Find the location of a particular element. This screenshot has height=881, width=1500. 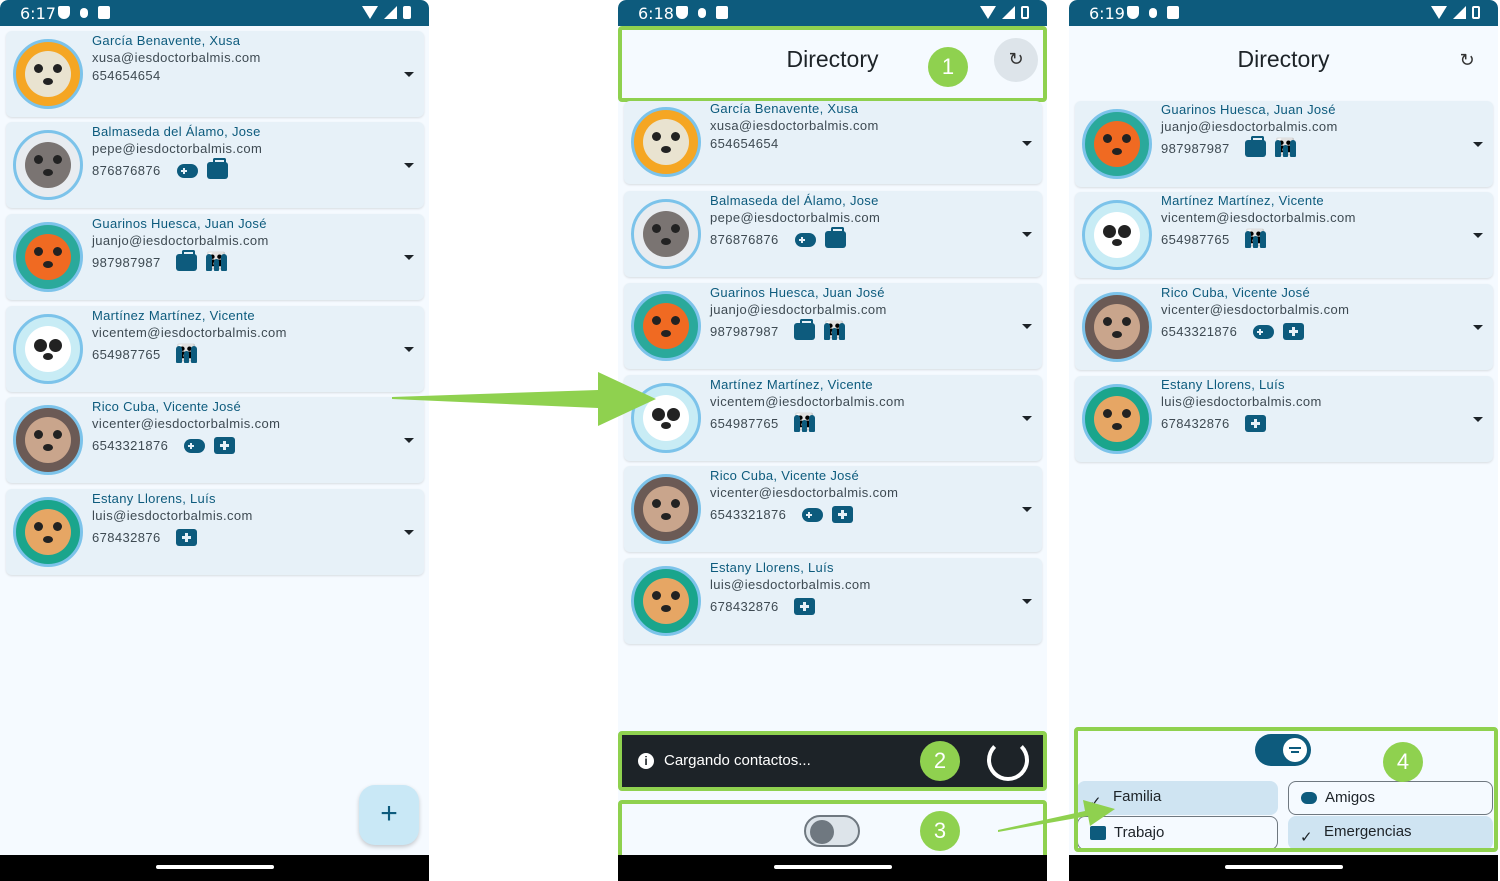

contact-phone: 654654654 is located at coordinates (126, 75).